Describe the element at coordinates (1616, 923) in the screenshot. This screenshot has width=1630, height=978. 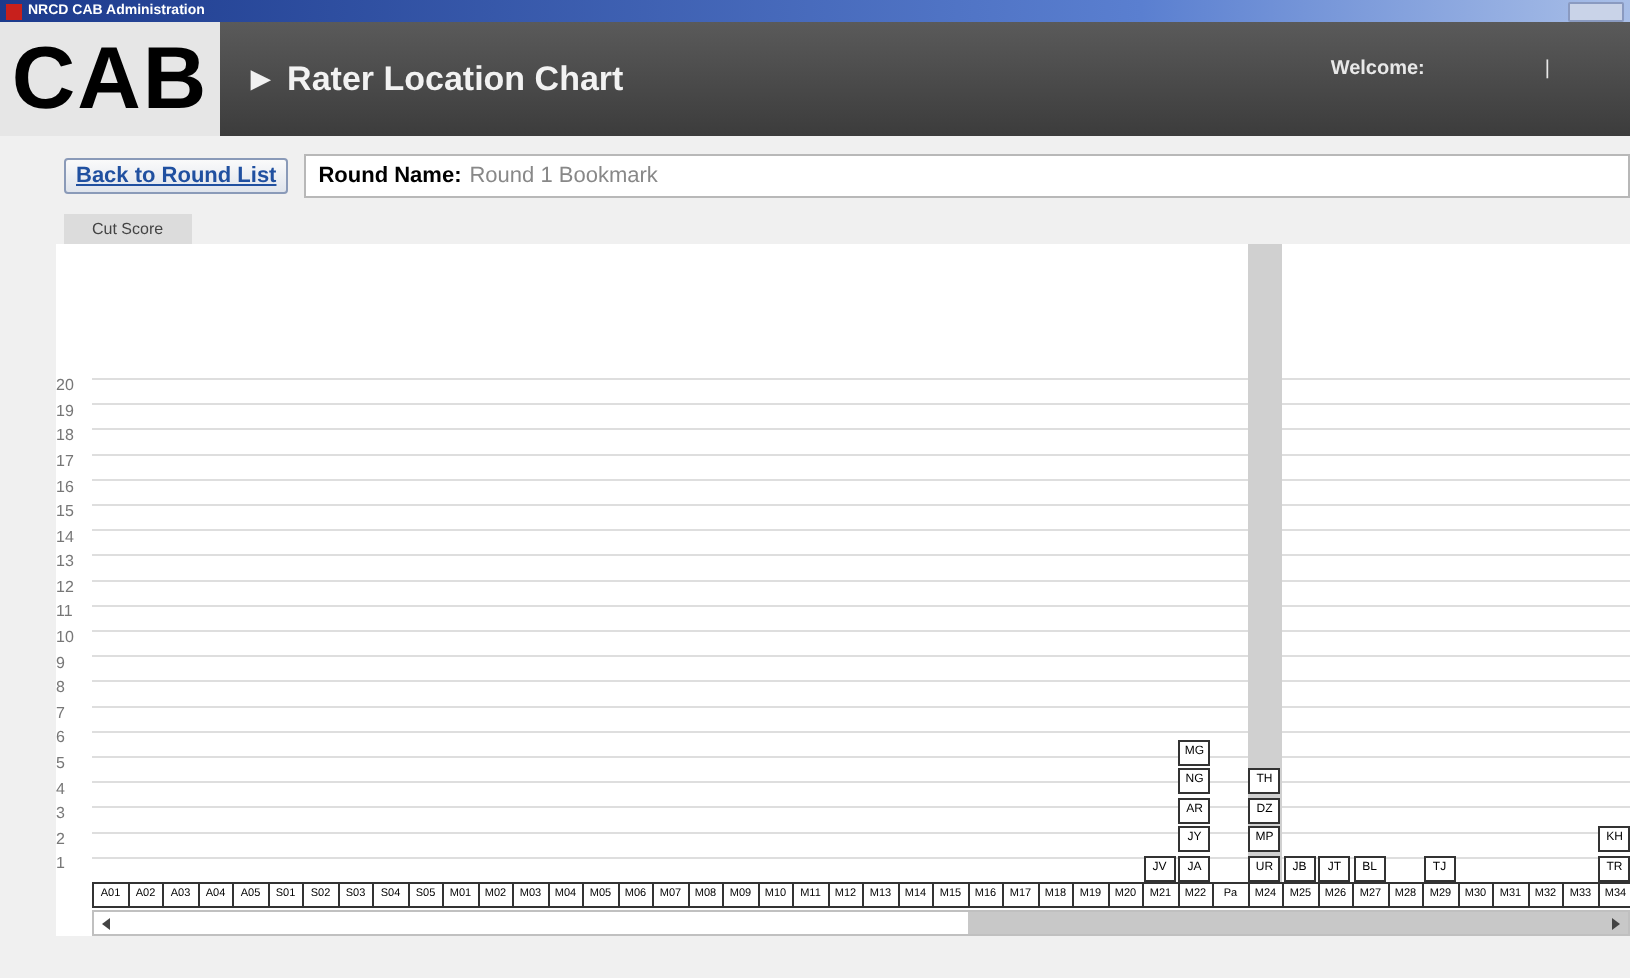
I see `right-arrow-icon` at that location.